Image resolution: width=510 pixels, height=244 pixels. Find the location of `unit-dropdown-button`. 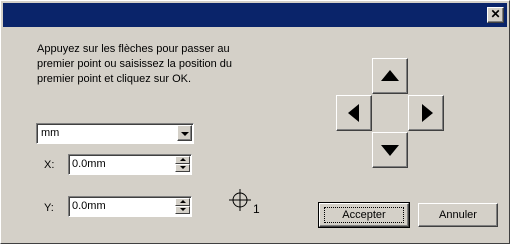

unit-dropdown-button is located at coordinates (184, 133).